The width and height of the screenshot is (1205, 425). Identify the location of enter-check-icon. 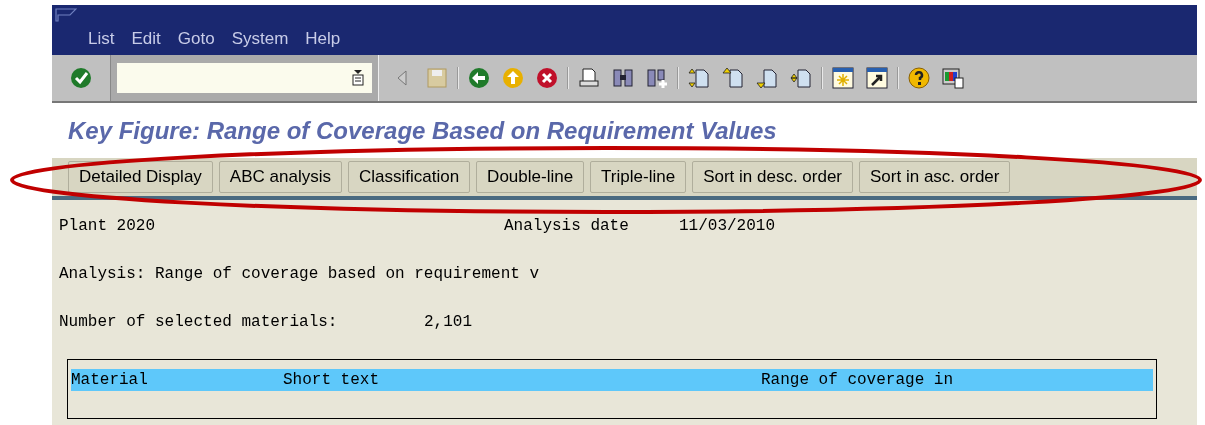
(81, 78).